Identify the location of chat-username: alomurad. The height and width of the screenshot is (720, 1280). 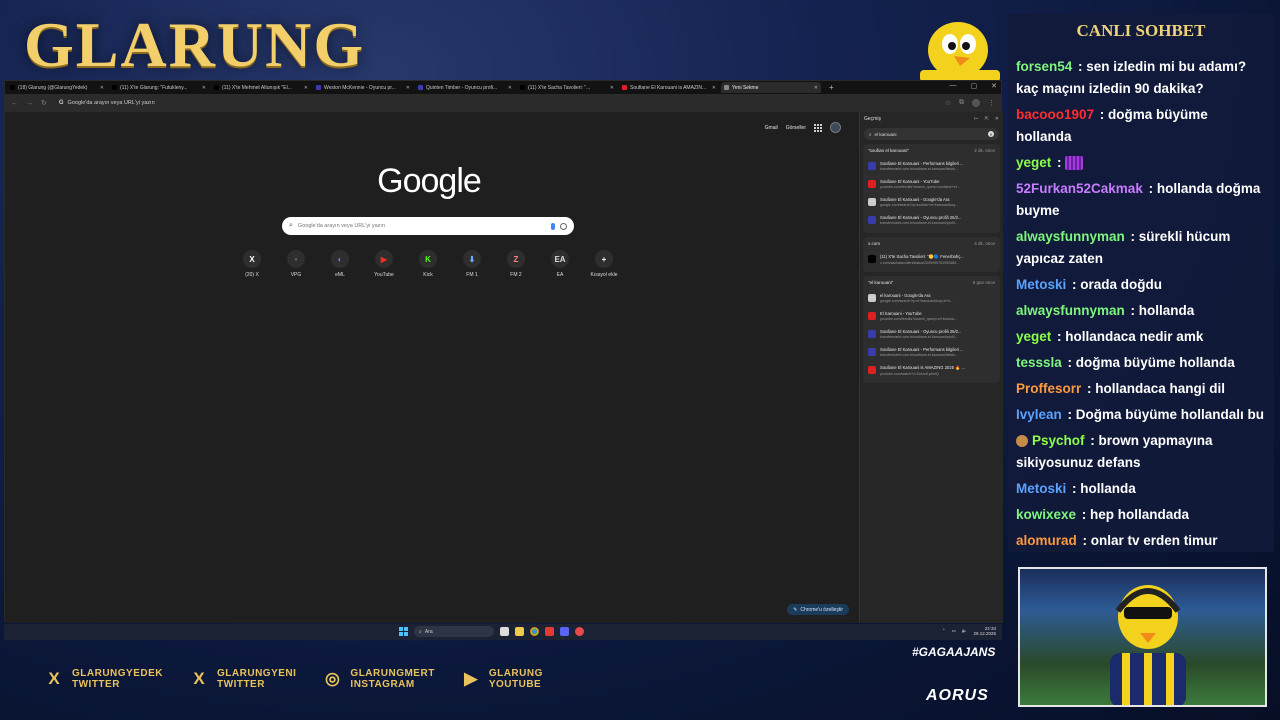
(1046, 540).